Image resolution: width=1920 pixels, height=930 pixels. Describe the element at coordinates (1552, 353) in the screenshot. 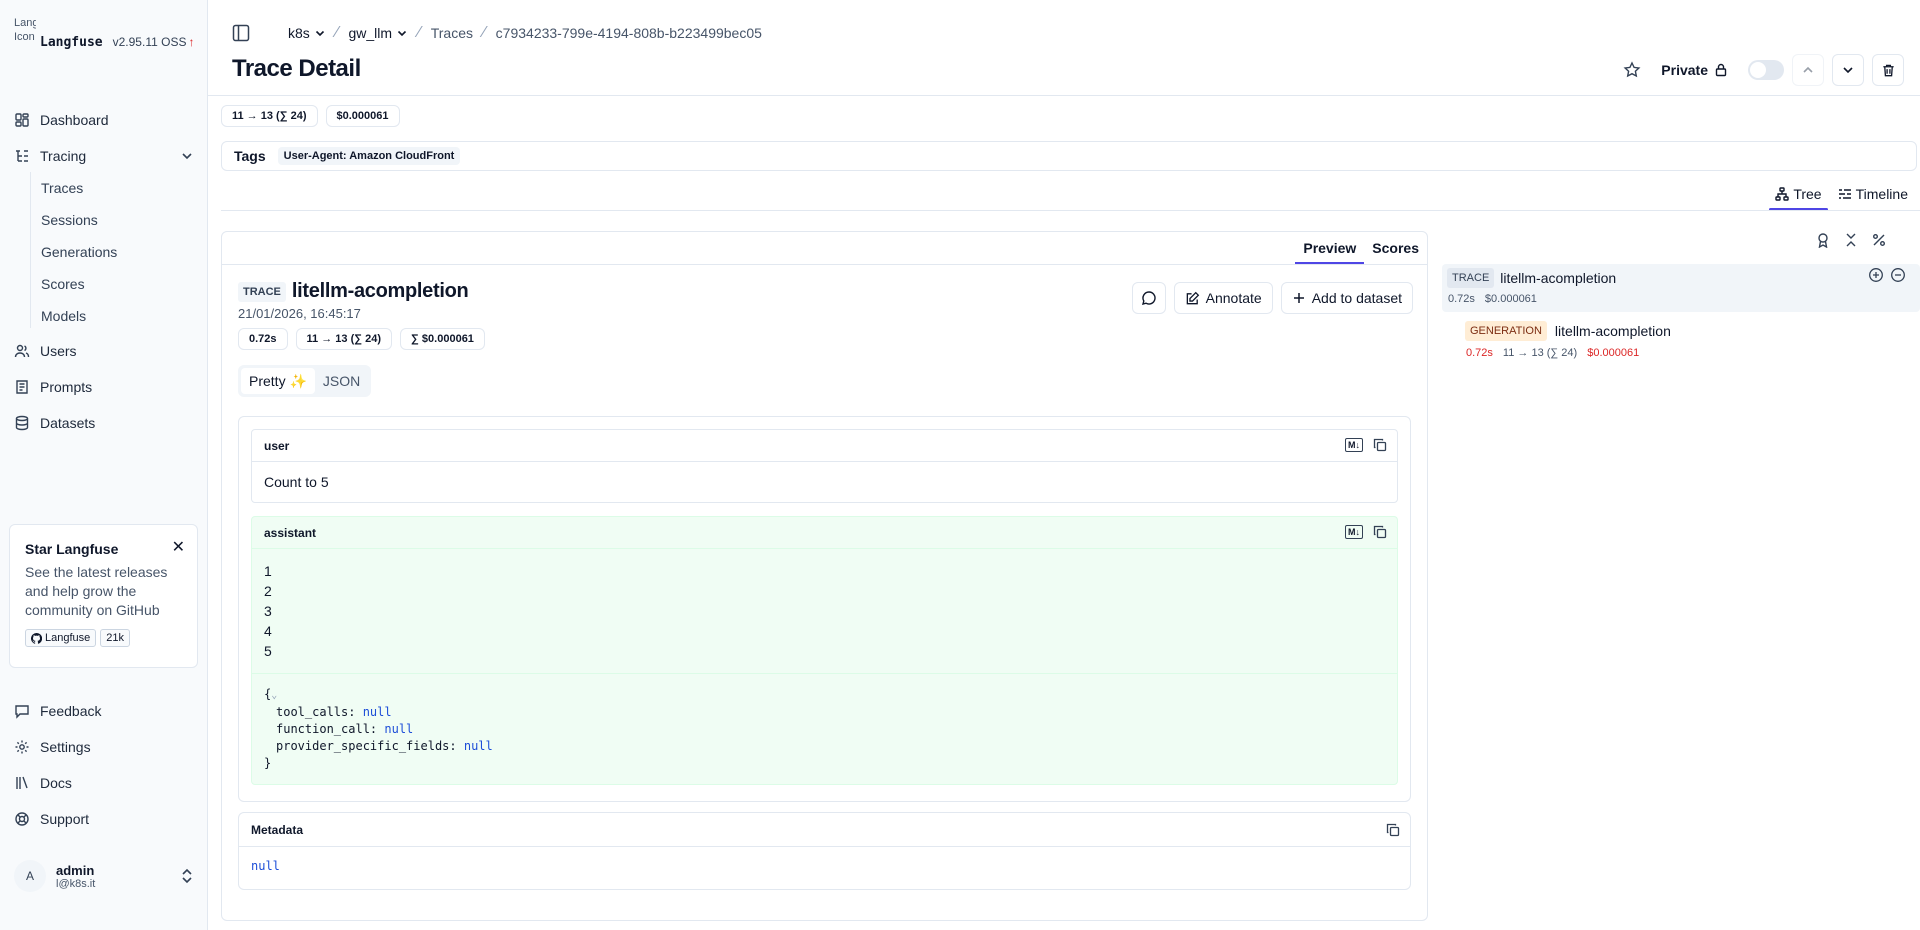

I see `tree-node-metrics: 0.72s 11 → 13 (∑ 24) $0.000061` at that location.